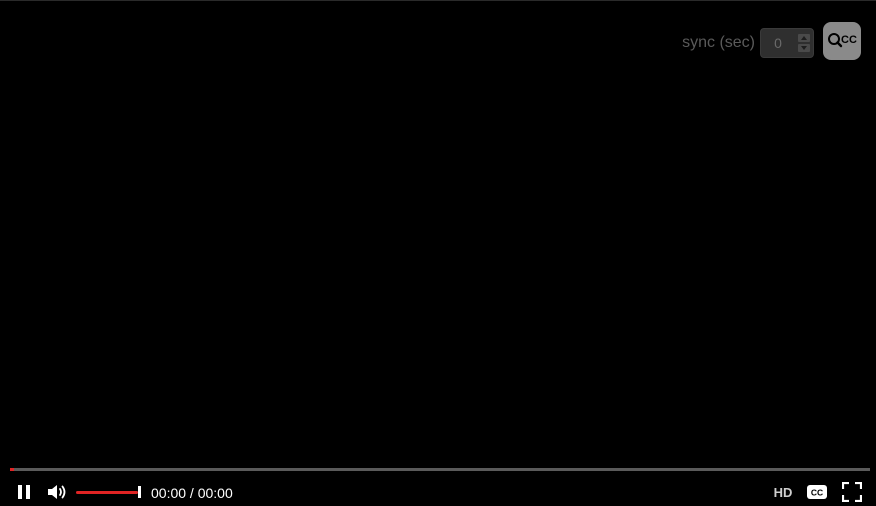 This screenshot has height=506, width=876. What do you see at coordinates (139, 492) in the screenshot?
I see `volume-handle` at bounding box center [139, 492].